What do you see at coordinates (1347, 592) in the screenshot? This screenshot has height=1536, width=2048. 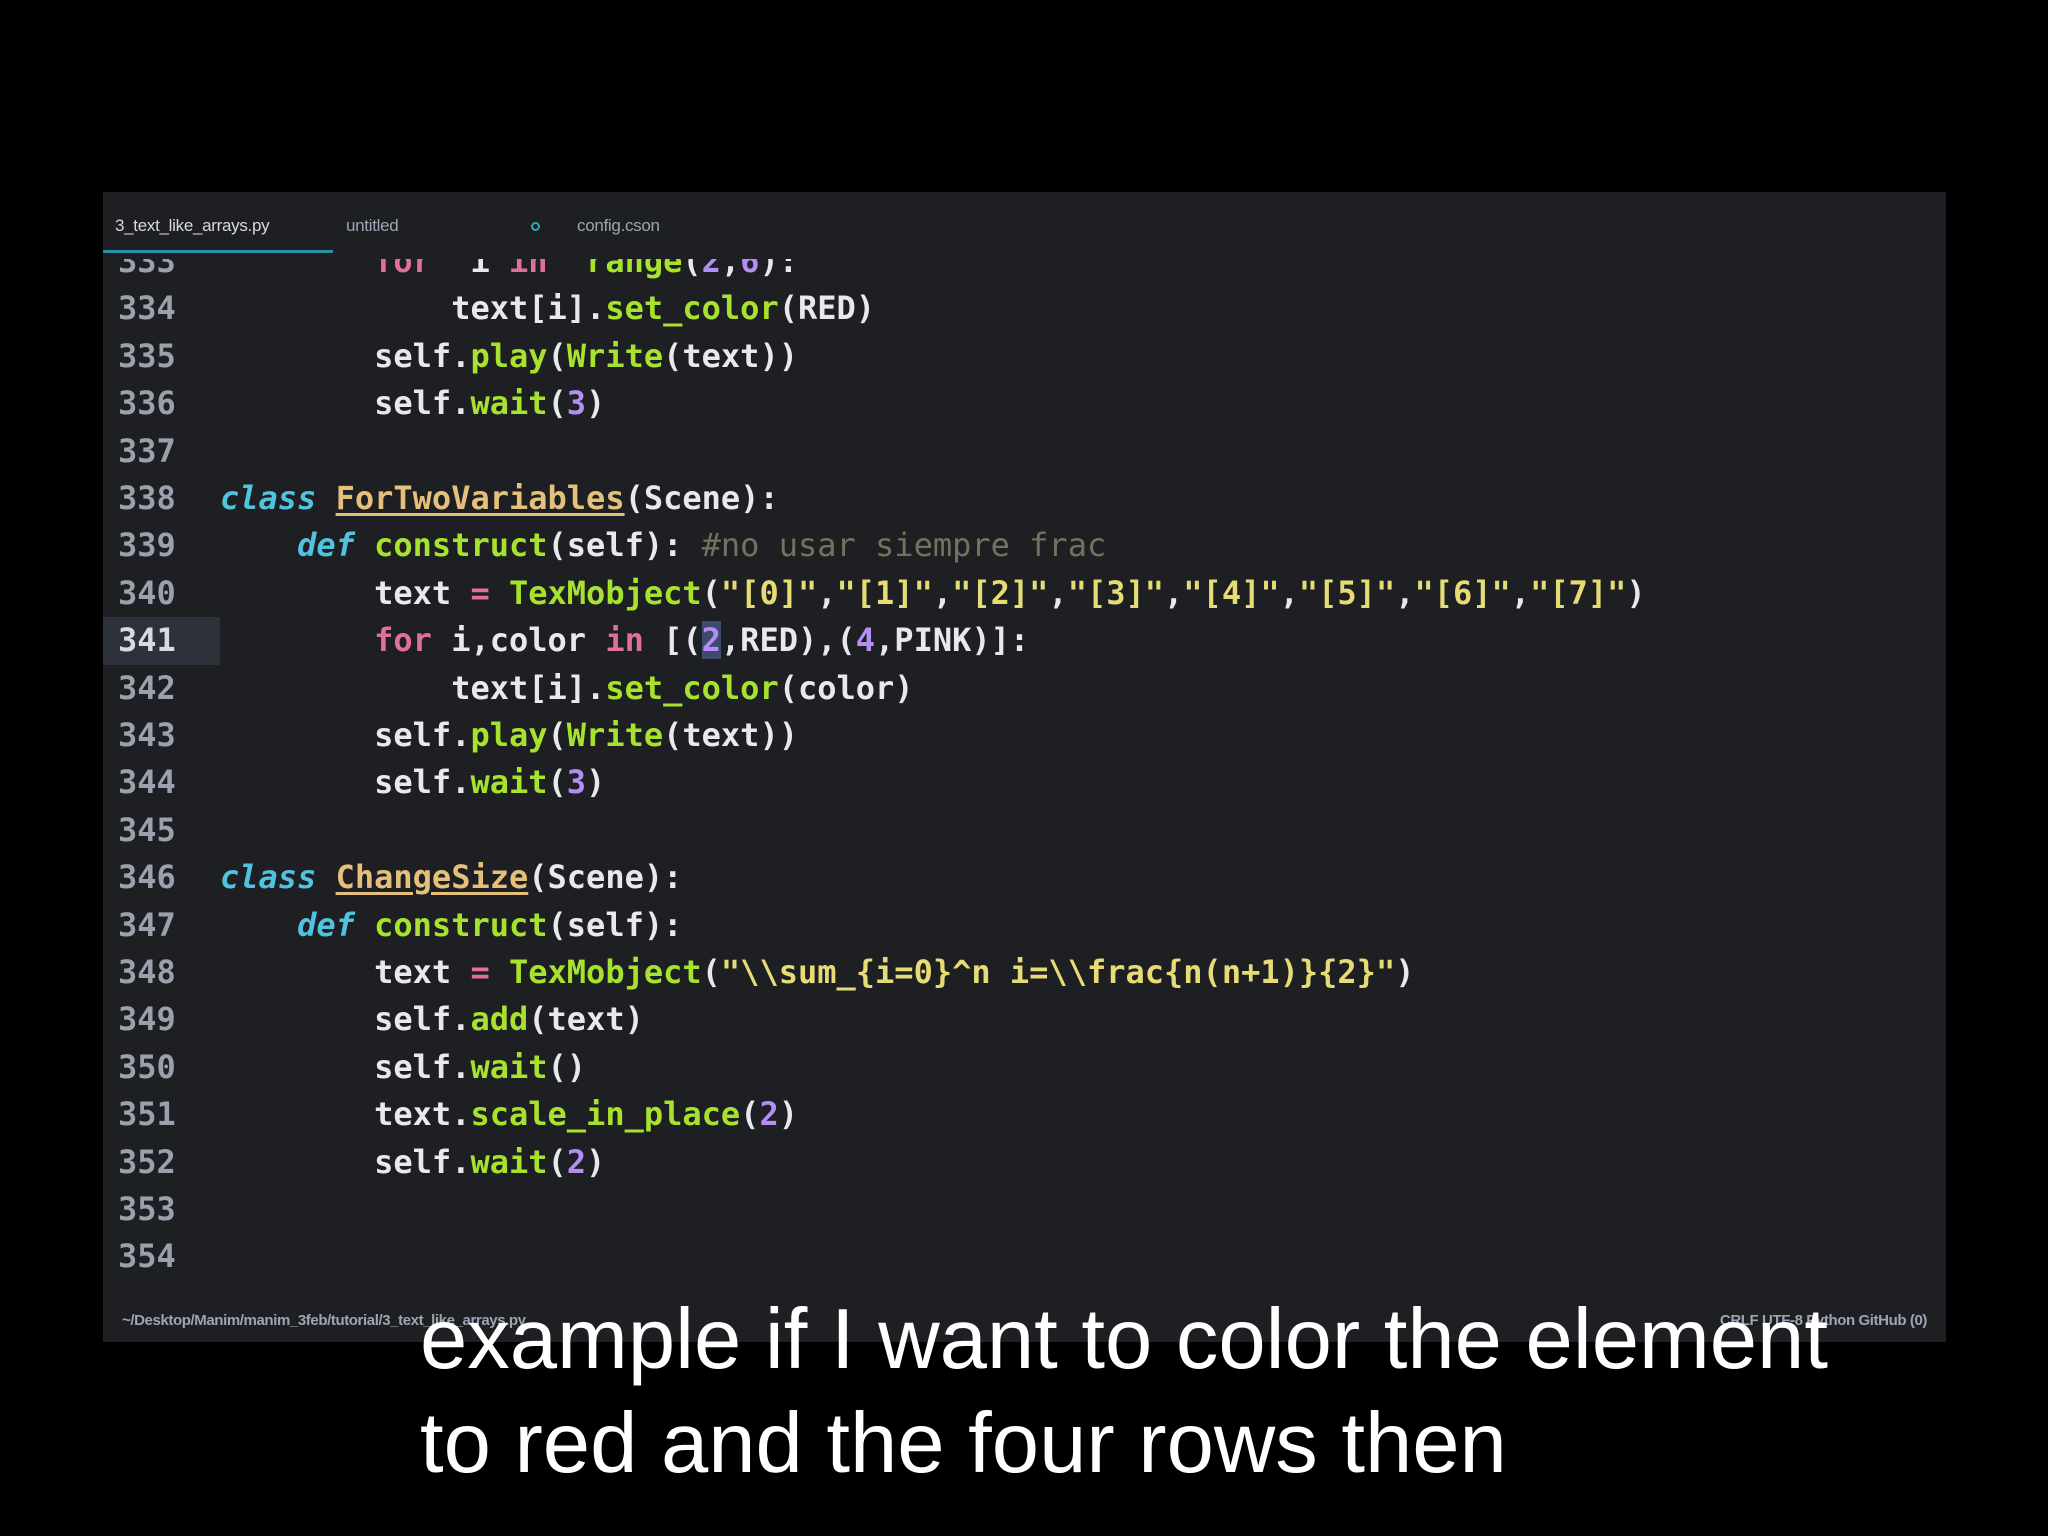 I see `code-token: "[5]"` at bounding box center [1347, 592].